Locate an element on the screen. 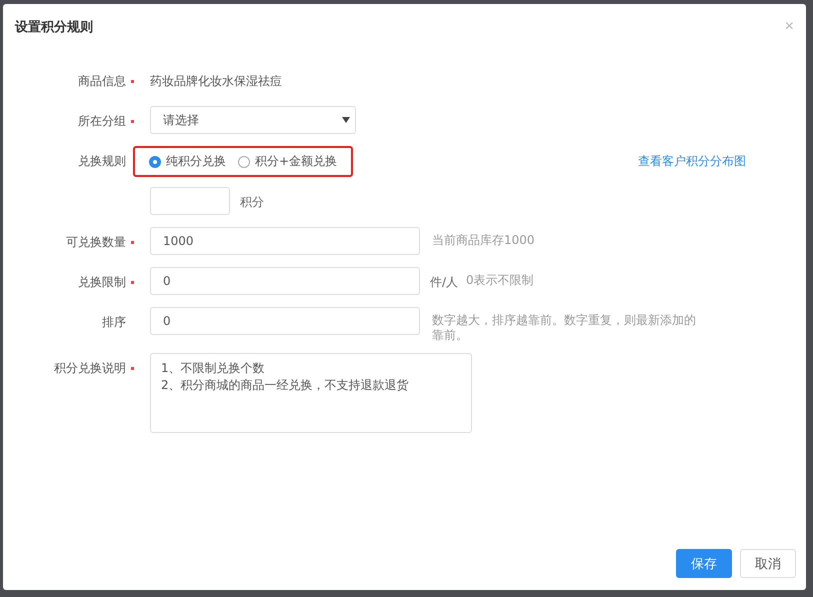  unit-label: 件/人 is located at coordinates (444, 282).